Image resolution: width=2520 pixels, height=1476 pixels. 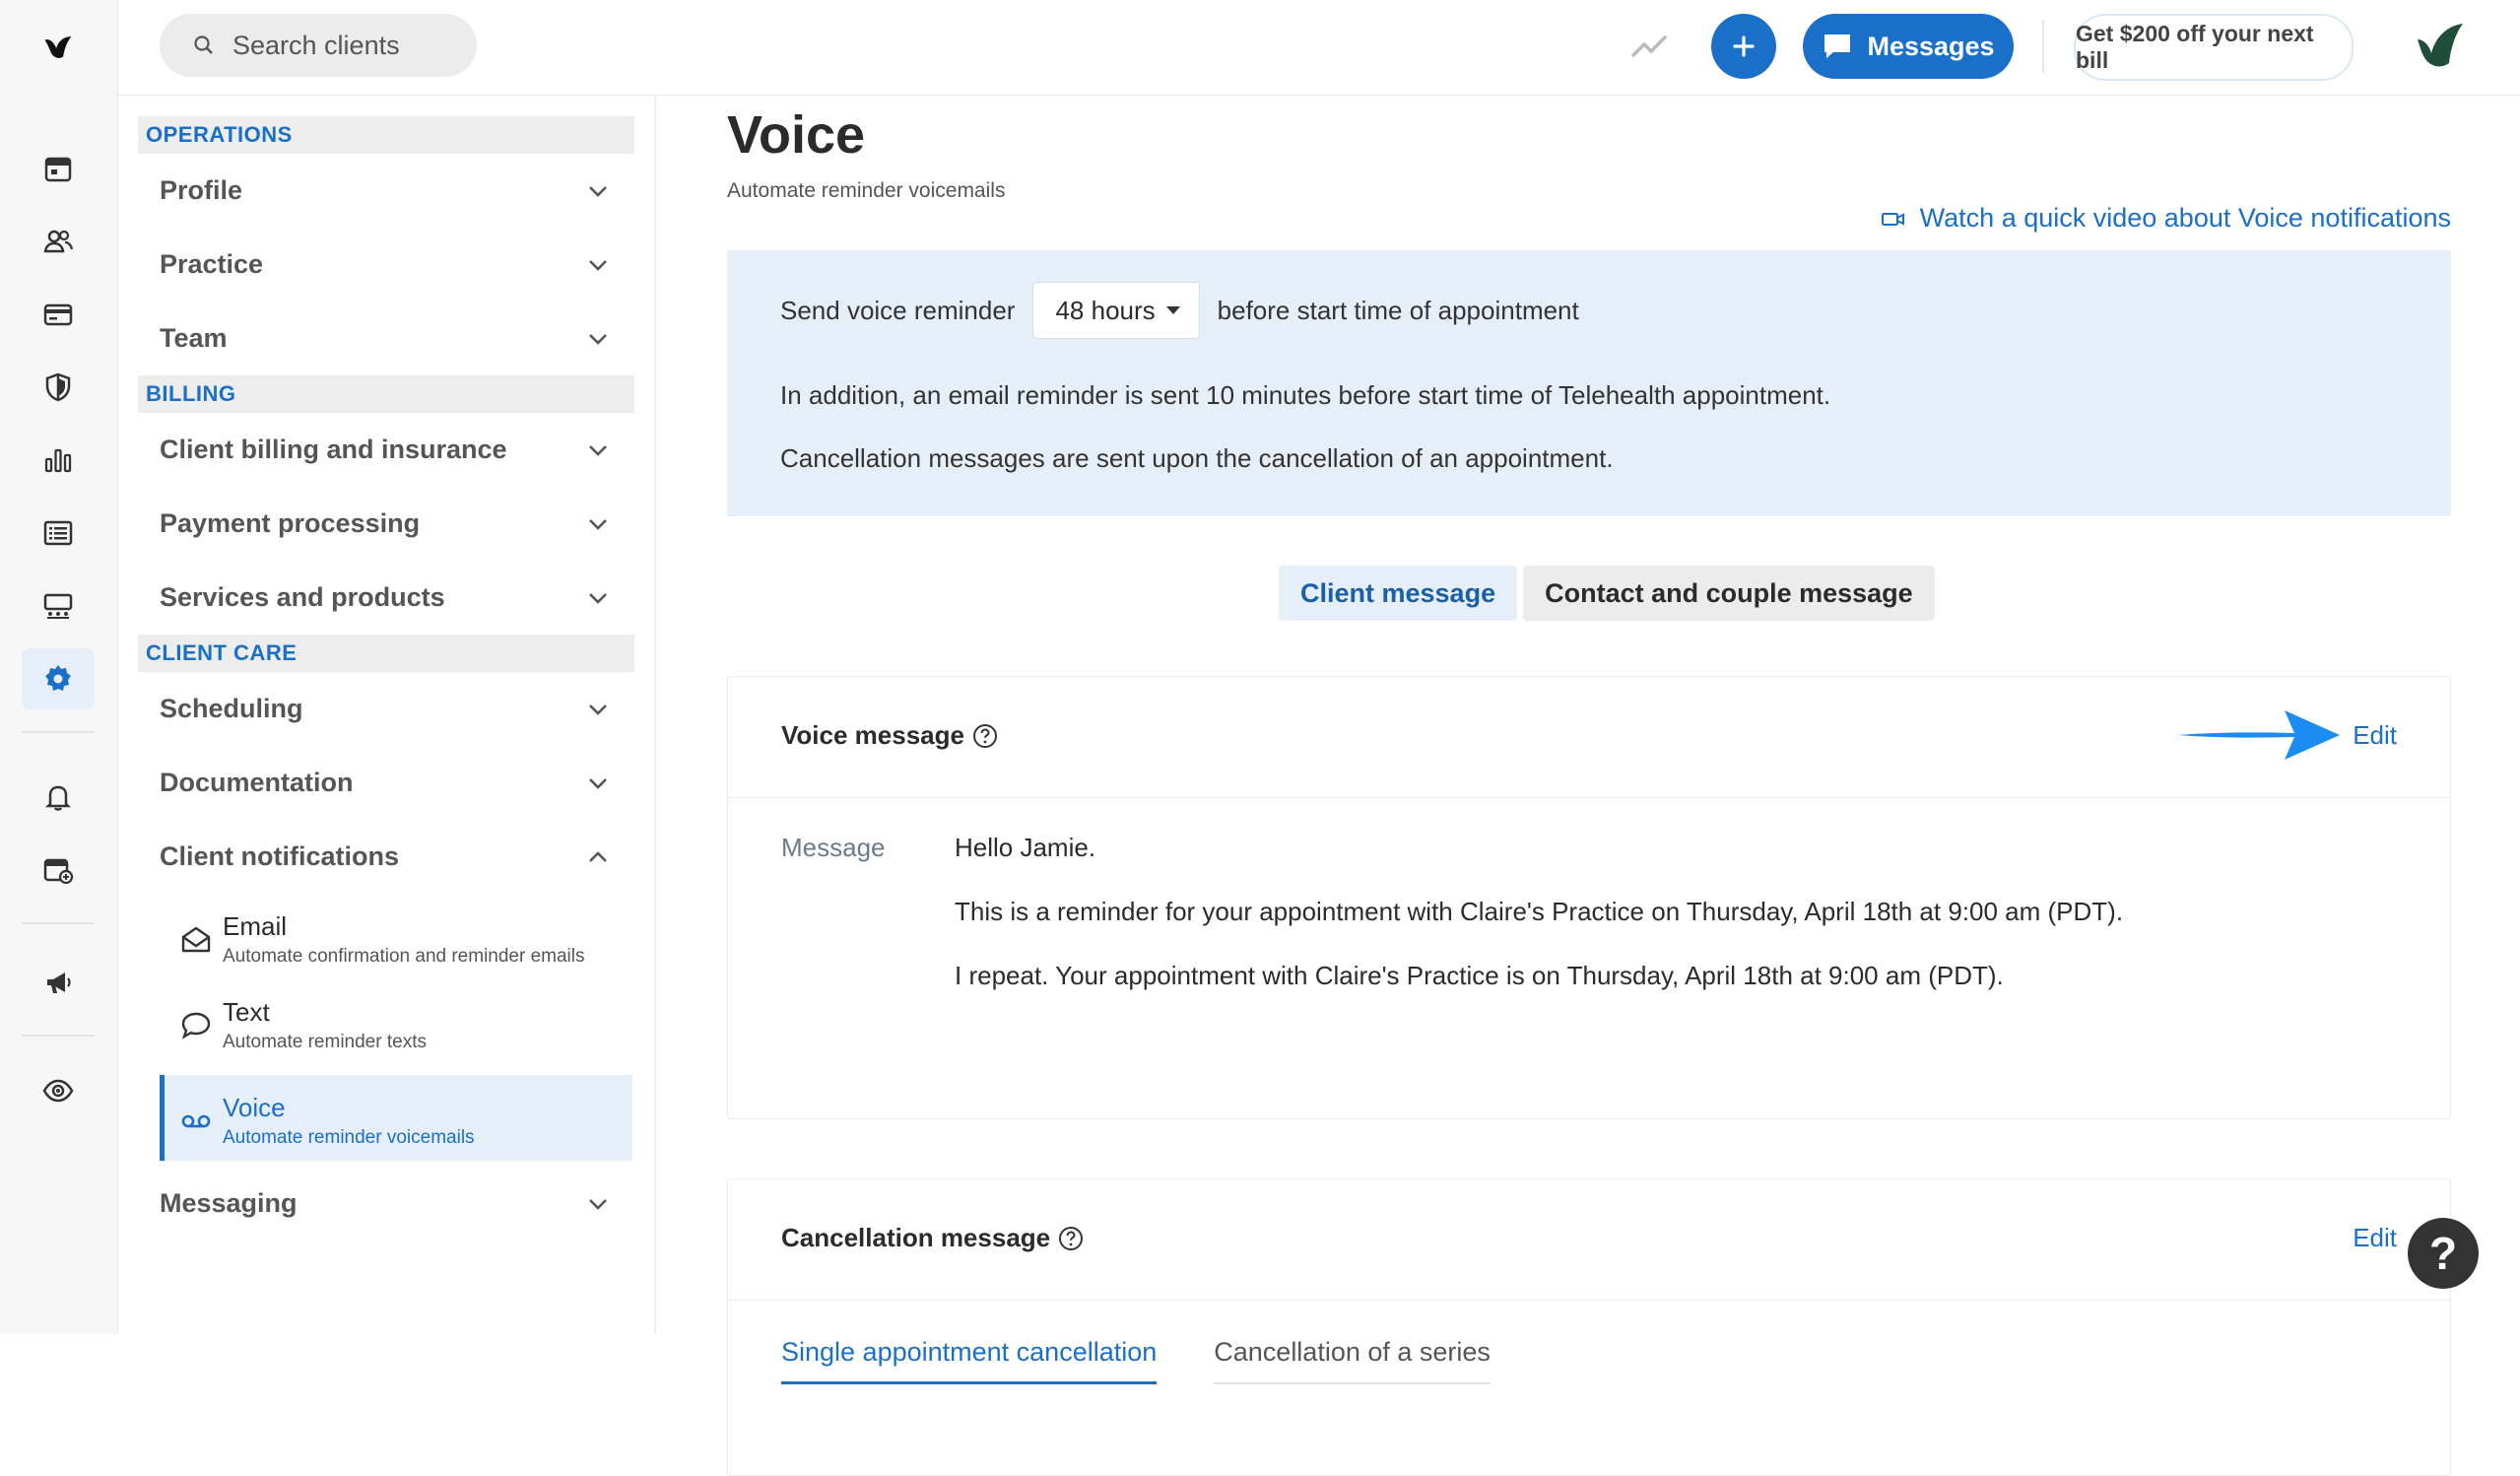 What do you see at coordinates (2195, 47) in the screenshot?
I see `promo-label: Get $200 off your next bill` at bounding box center [2195, 47].